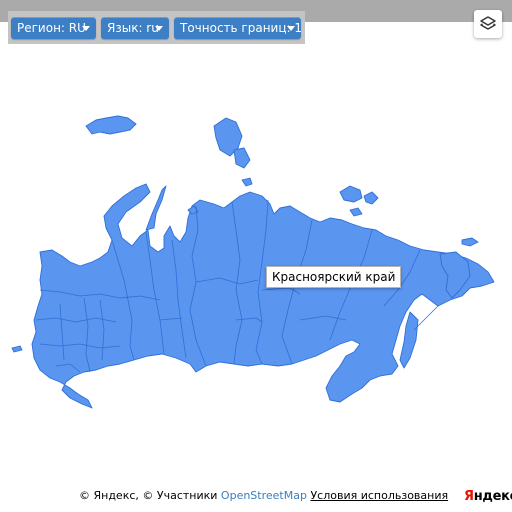 Image resolution: width=512 pixels, height=512 pixels. Describe the element at coordinates (242, 158) in the screenshot. I see `taymyr-tip` at that location.